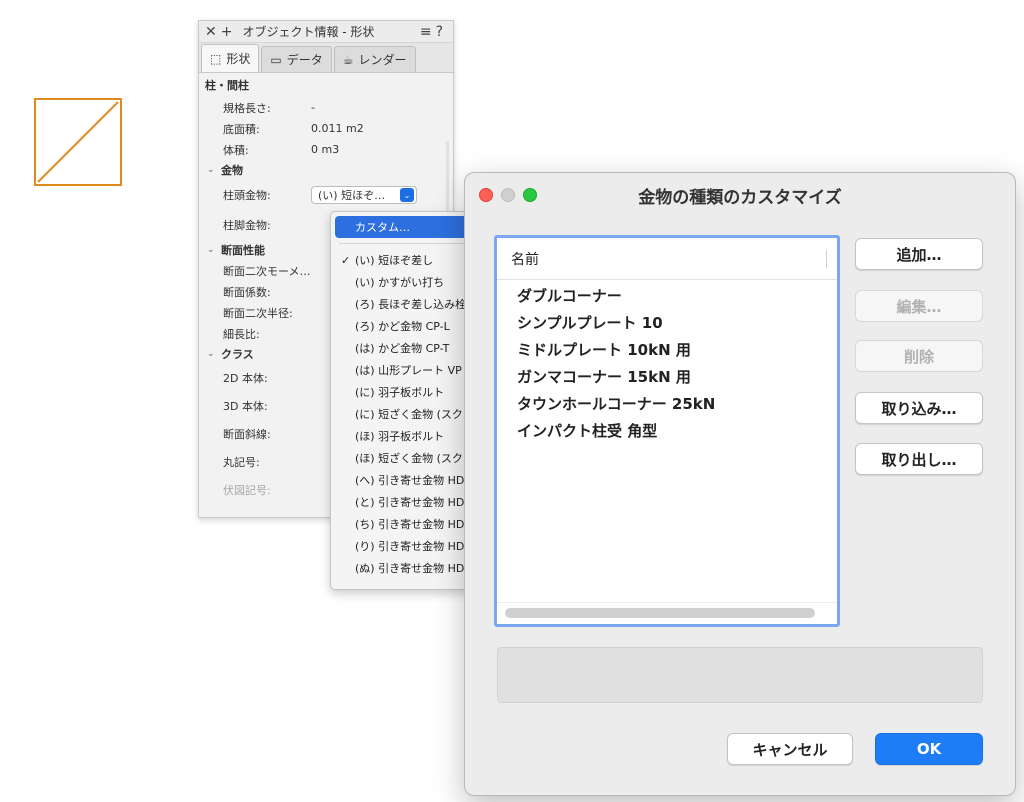  I want to click on menu-item-label: (ほ) 短ざく金物 (スク, so click(409, 458).